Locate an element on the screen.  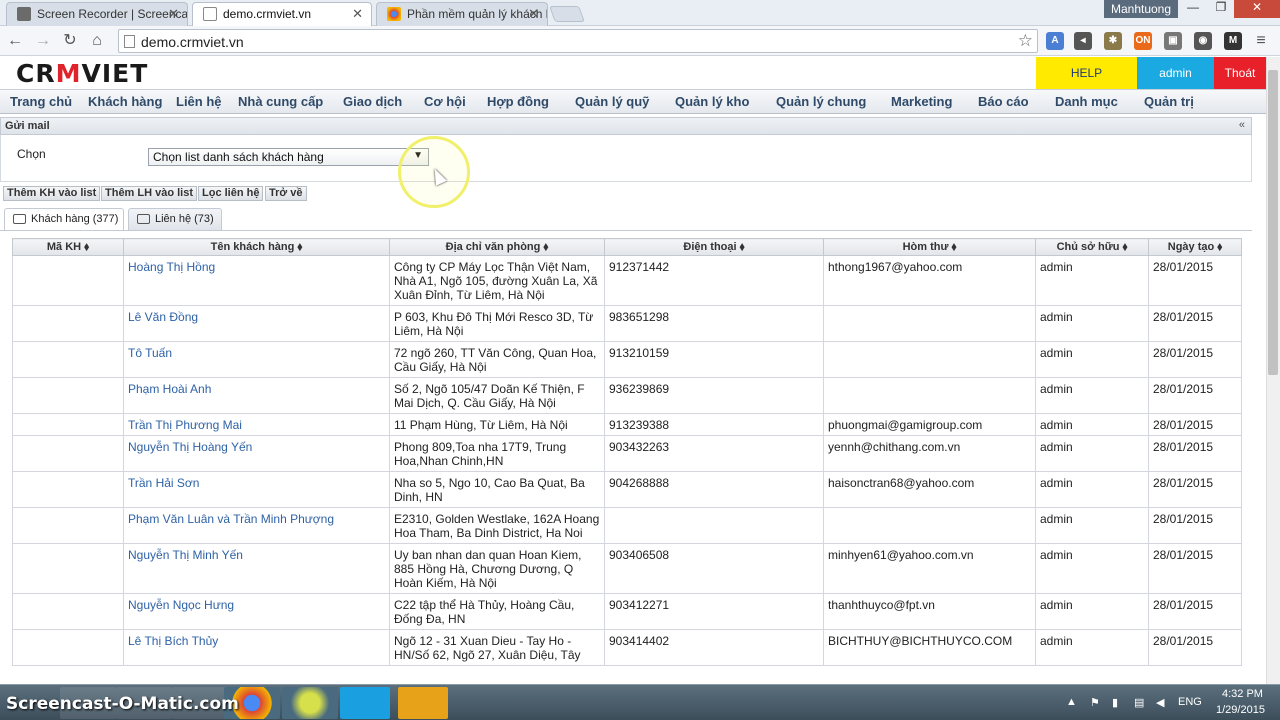
logout-button: Thoát is located at coordinates (1240, 73).